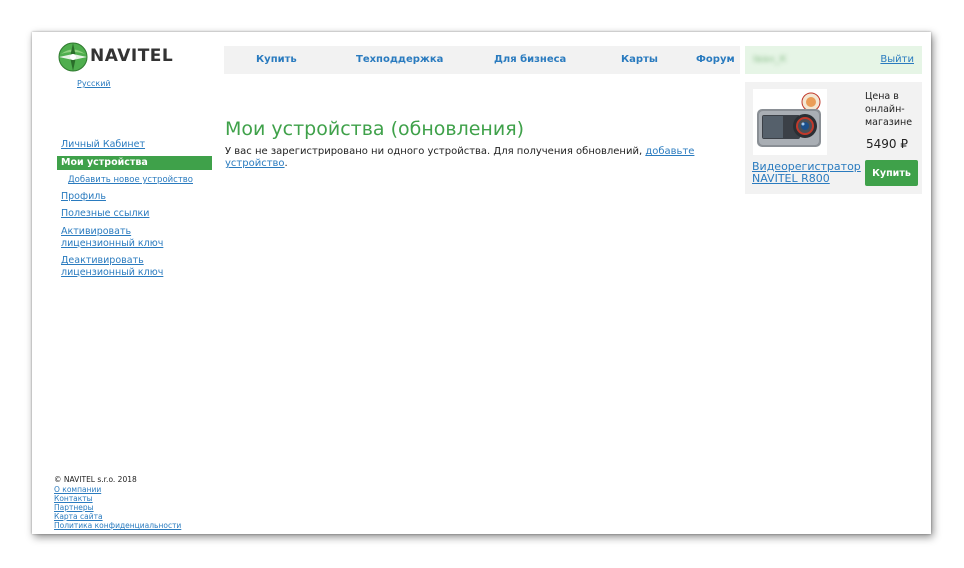 Image resolution: width=964 pixels, height=568 pixels. I want to click on sidebar-item-my-devices: Мои устройства (обновления), so click(134, 169).